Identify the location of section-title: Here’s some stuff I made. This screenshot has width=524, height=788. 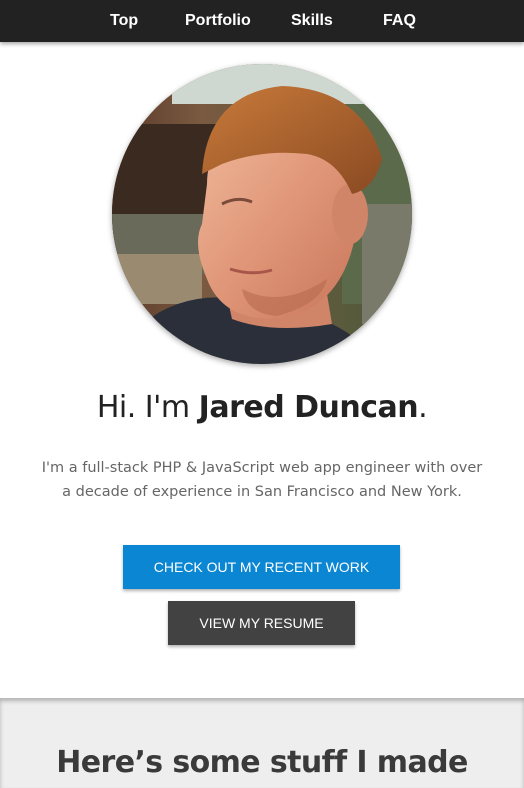
(262, 762).